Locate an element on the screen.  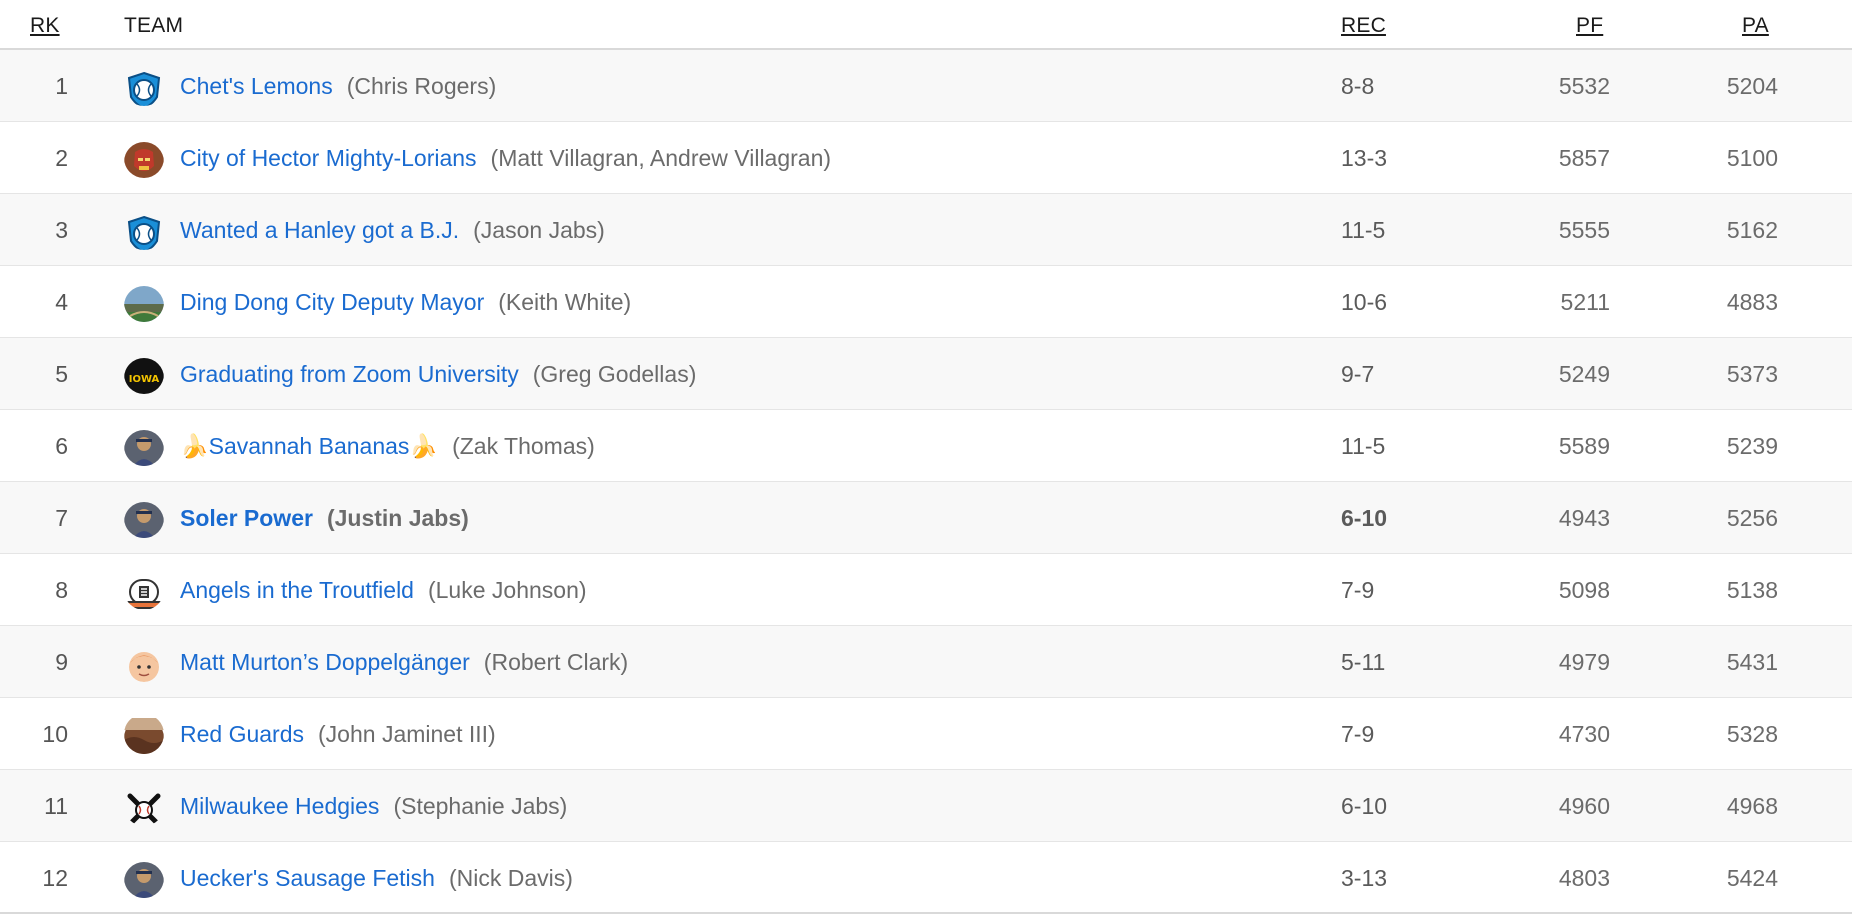
points-against-cell: 5431 is located at coordinates (1752, 662).